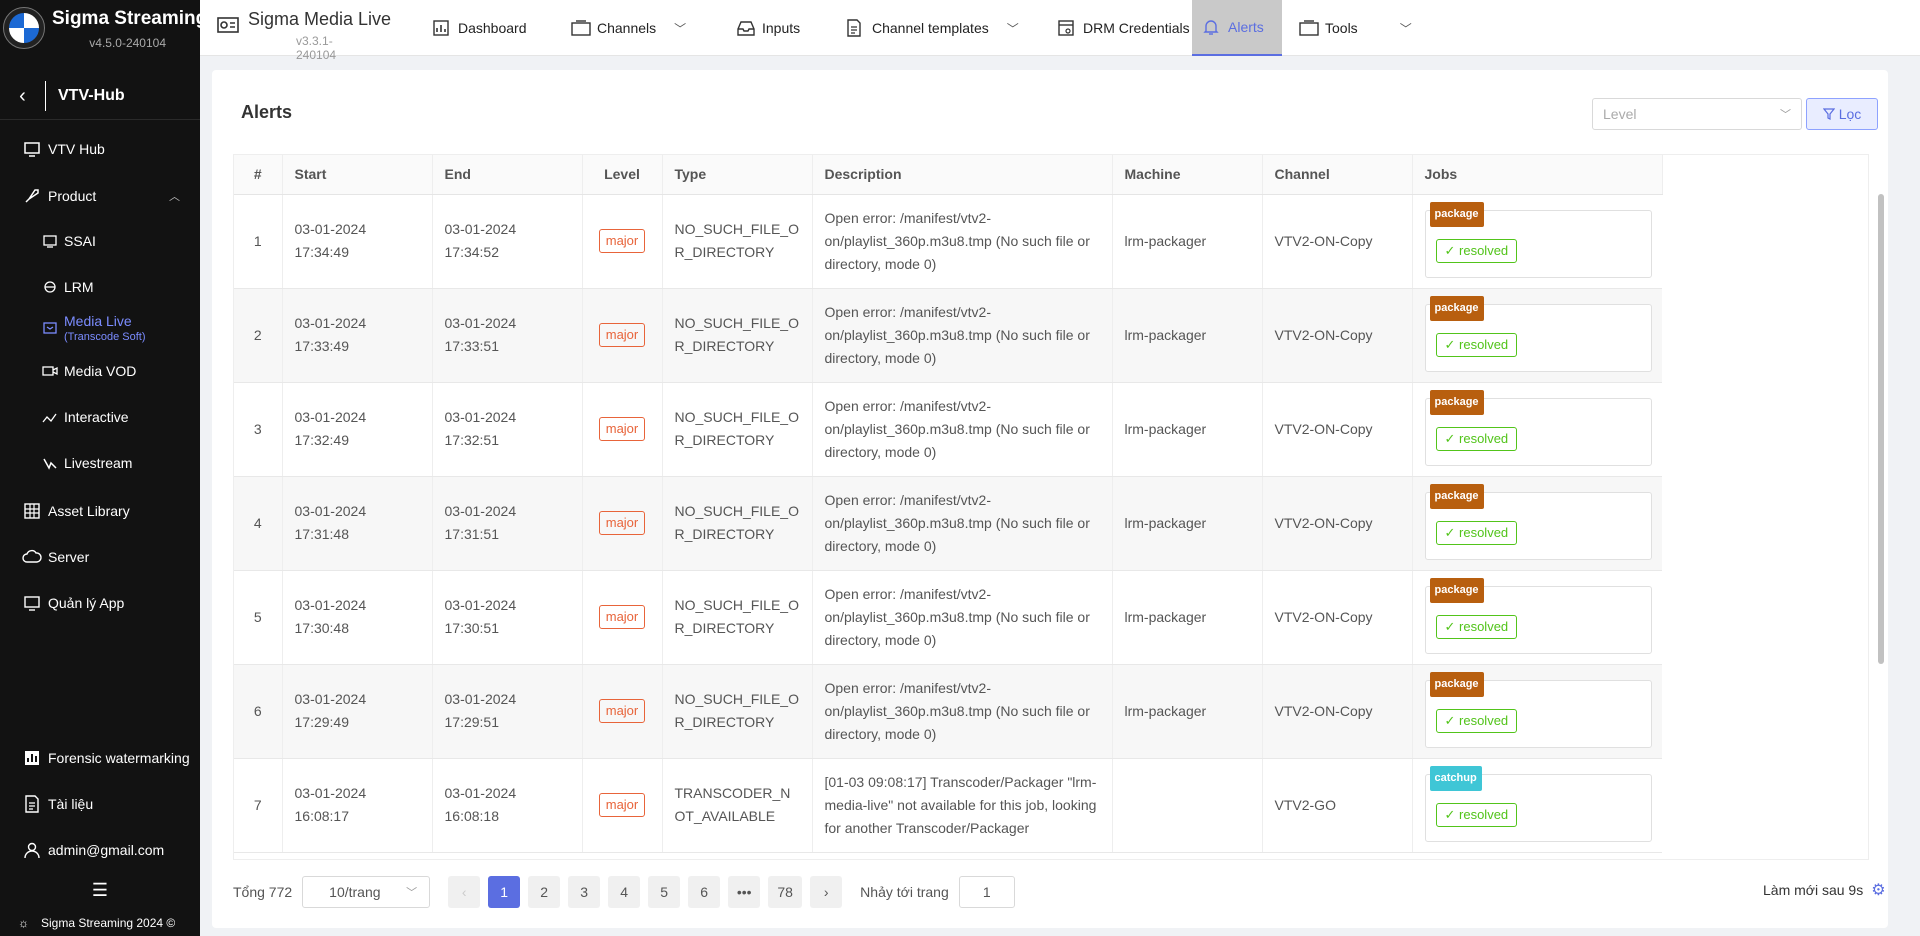 This screenshot has width=1920, height=936. What do you see at coordinates (357, 805) in the screenshot?
I see `cell-start: 03-01-2024 16:08:17` at bounding box center [357, 805].